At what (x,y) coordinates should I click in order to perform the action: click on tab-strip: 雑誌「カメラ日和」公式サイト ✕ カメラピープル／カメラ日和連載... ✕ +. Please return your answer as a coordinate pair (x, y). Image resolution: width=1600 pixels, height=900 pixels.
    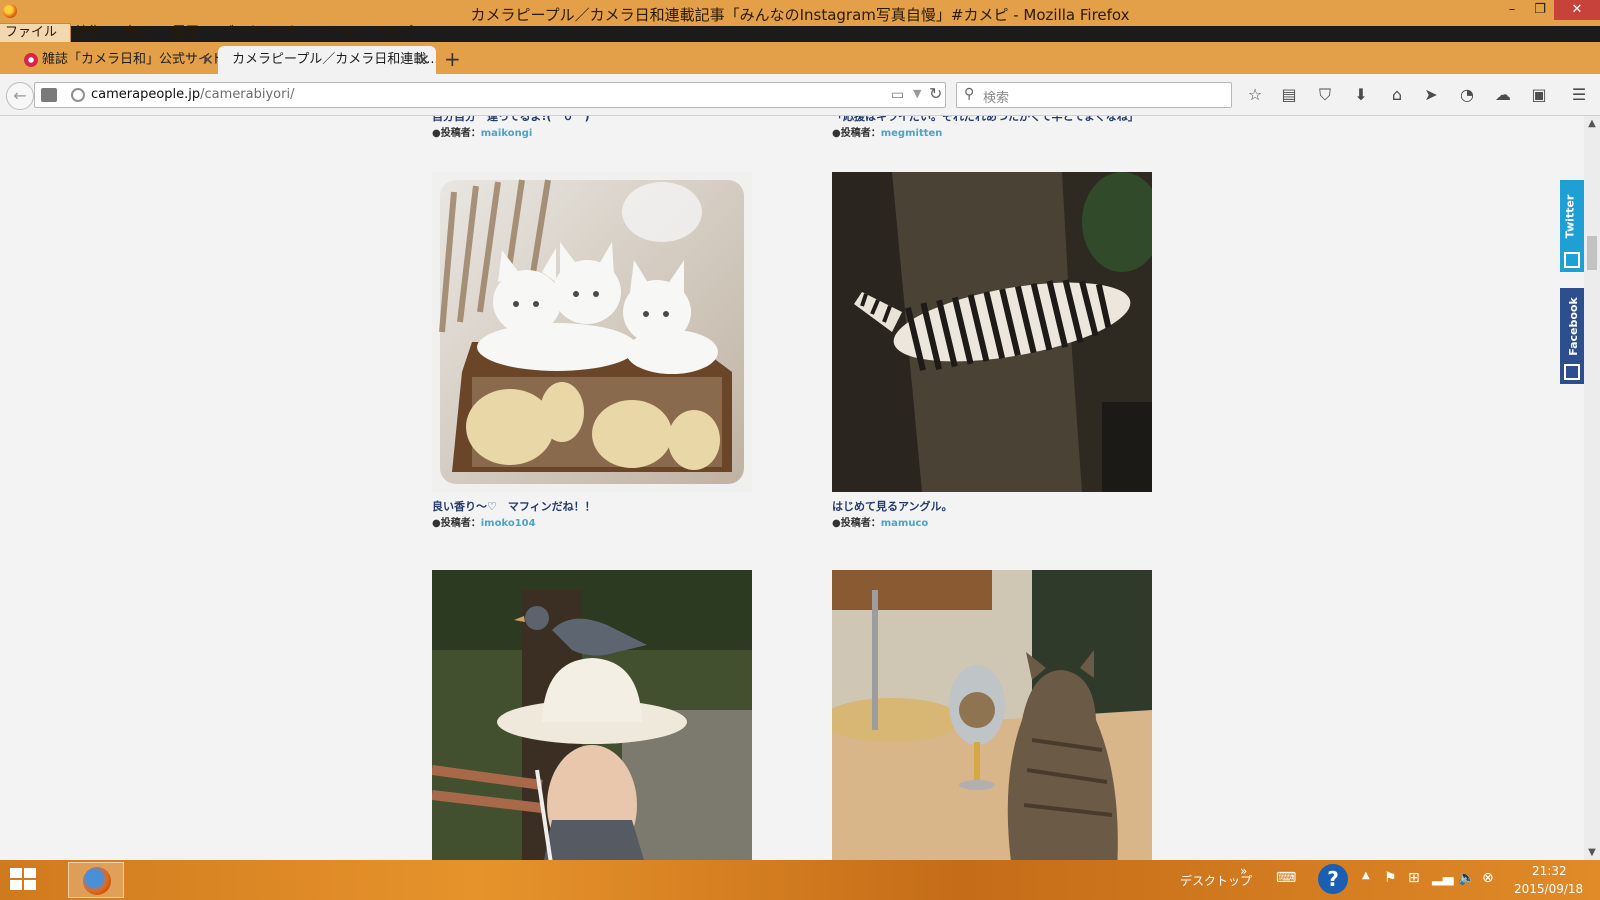
    Looking at the image, I should click on (800, 58).